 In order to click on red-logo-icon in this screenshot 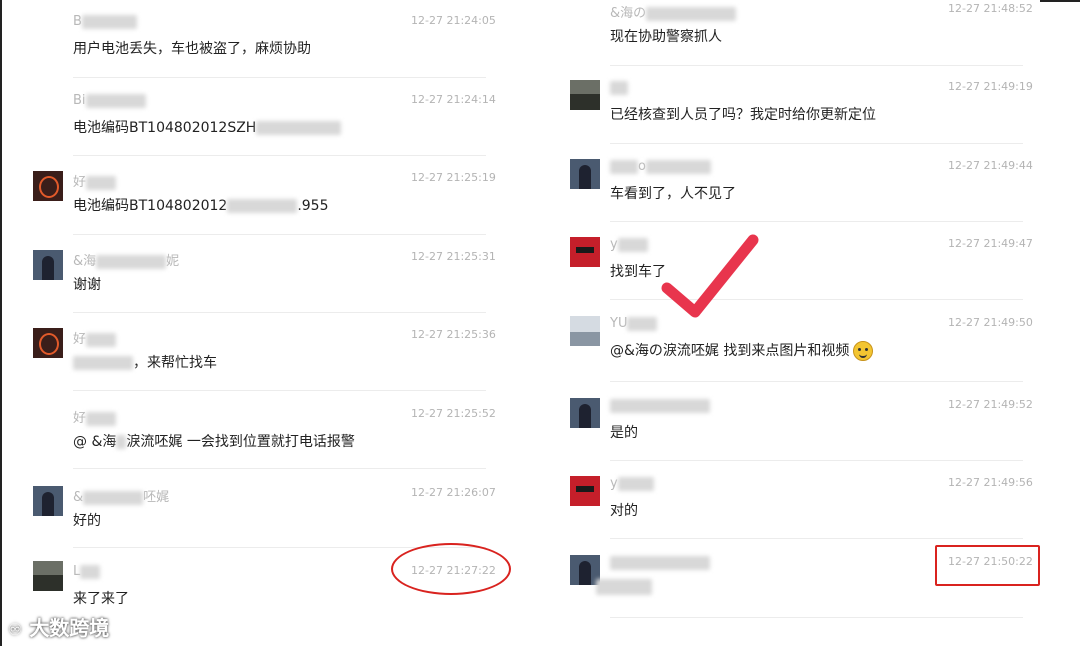, I will do `click(585, 489)`.